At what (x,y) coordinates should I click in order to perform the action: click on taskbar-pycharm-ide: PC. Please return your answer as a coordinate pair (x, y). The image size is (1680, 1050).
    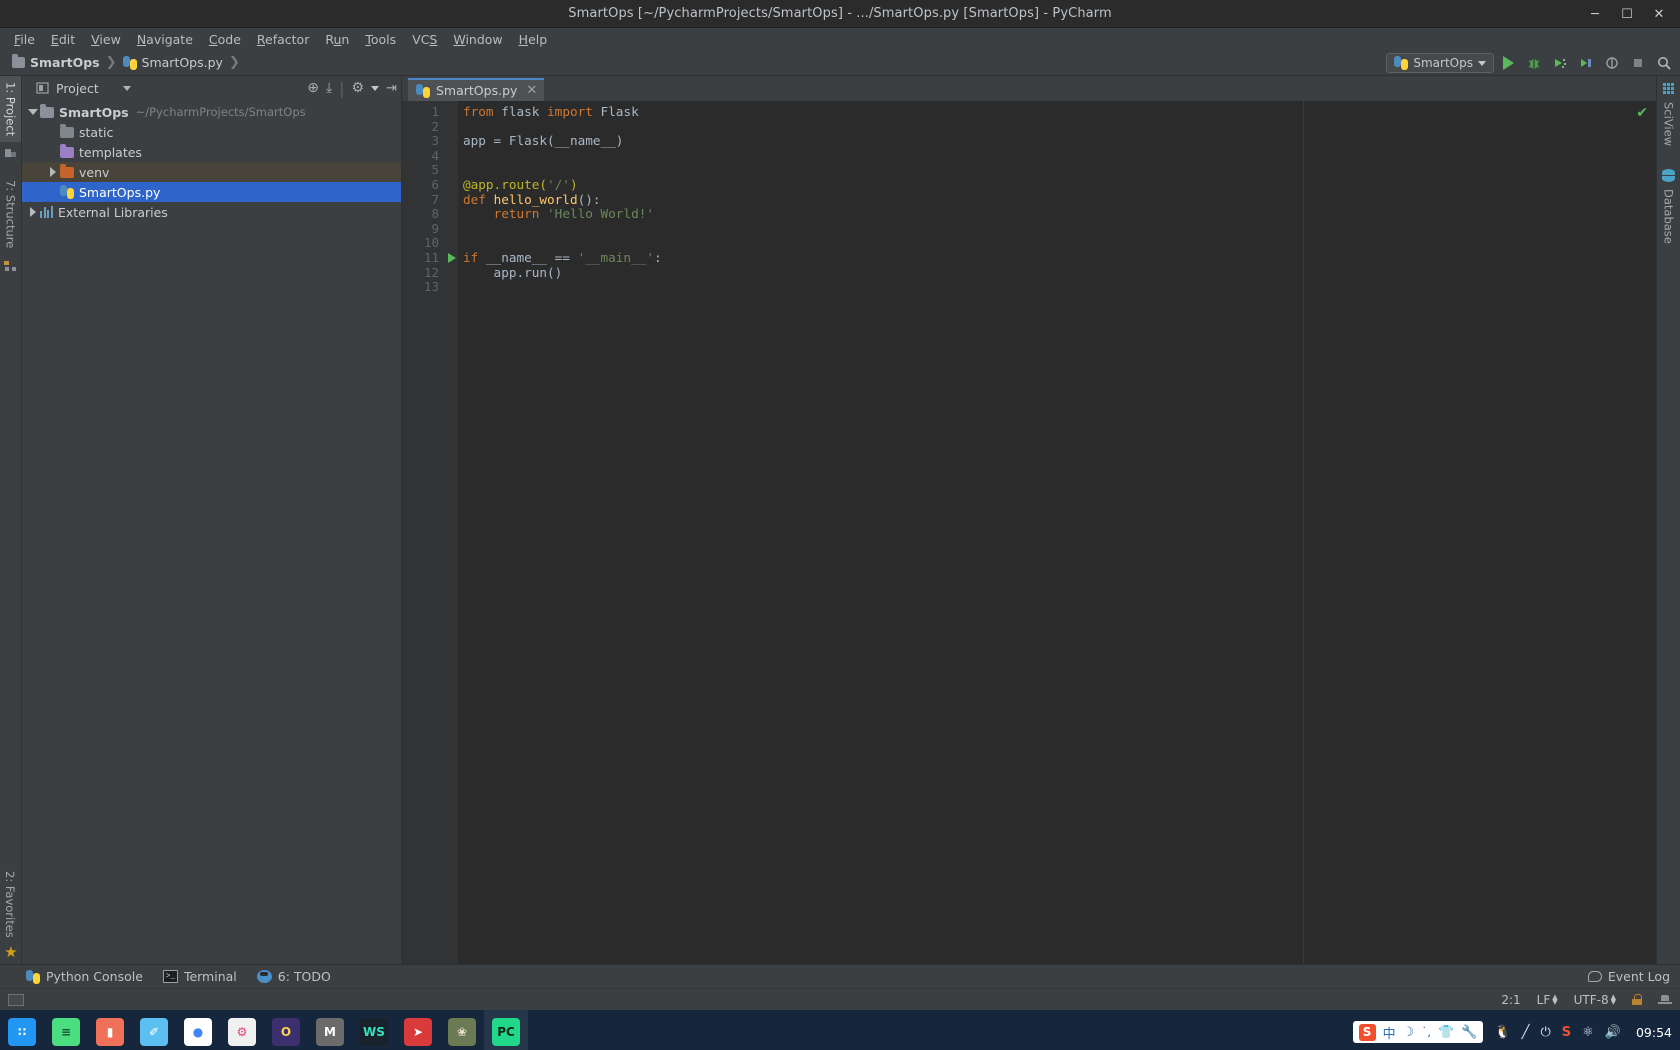
    Looking at the image, I should click on (506, 1030).